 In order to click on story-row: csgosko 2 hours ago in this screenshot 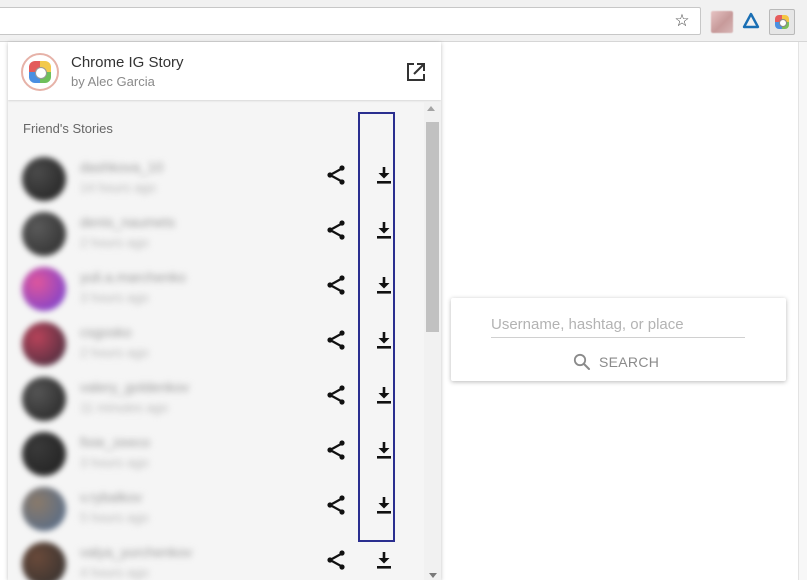, I will do `click(217, 344)`.